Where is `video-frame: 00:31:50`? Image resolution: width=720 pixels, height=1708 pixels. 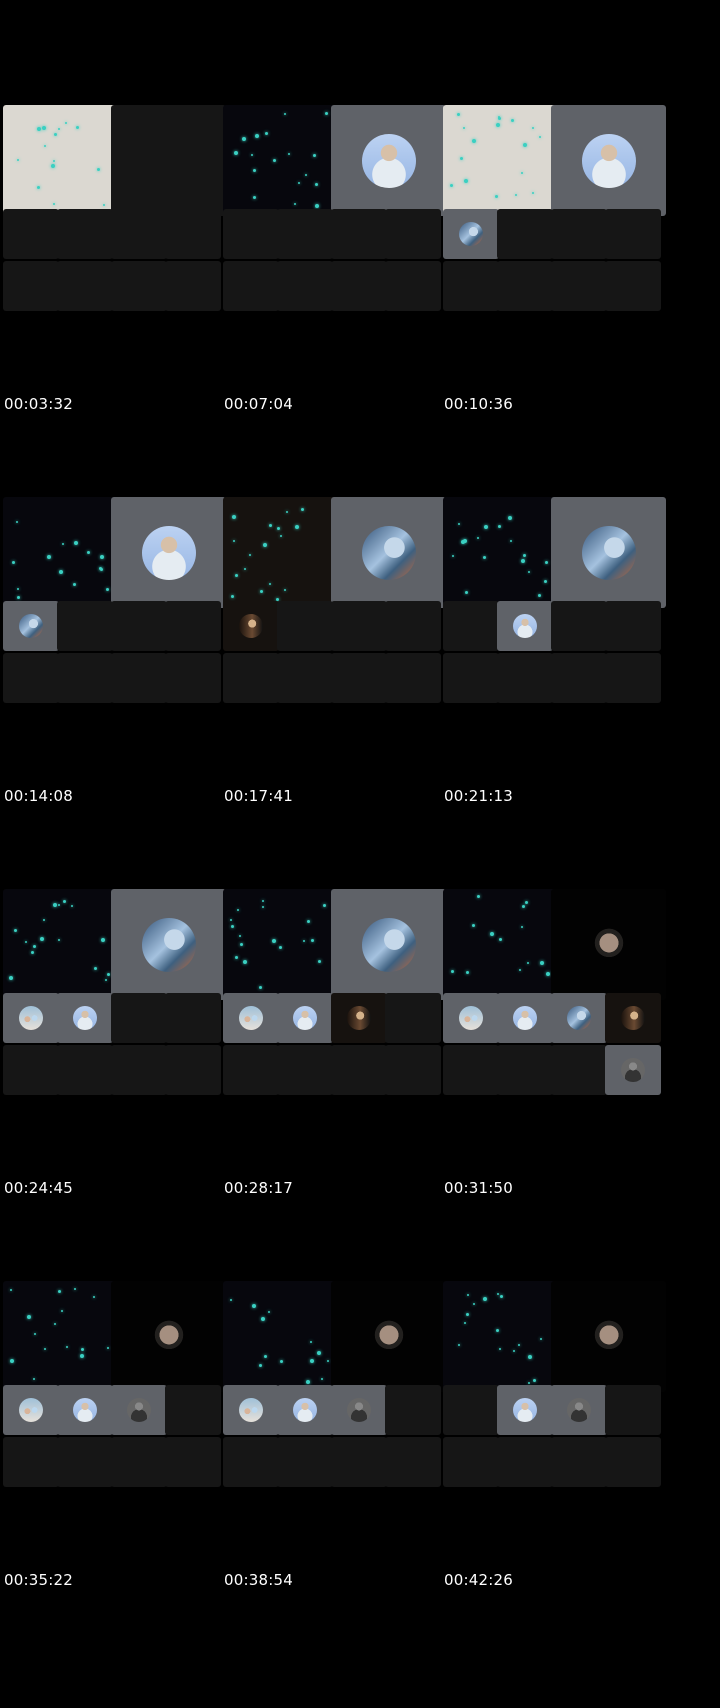
video-frame: 00:31:50 is located at coordinates (558, 997).